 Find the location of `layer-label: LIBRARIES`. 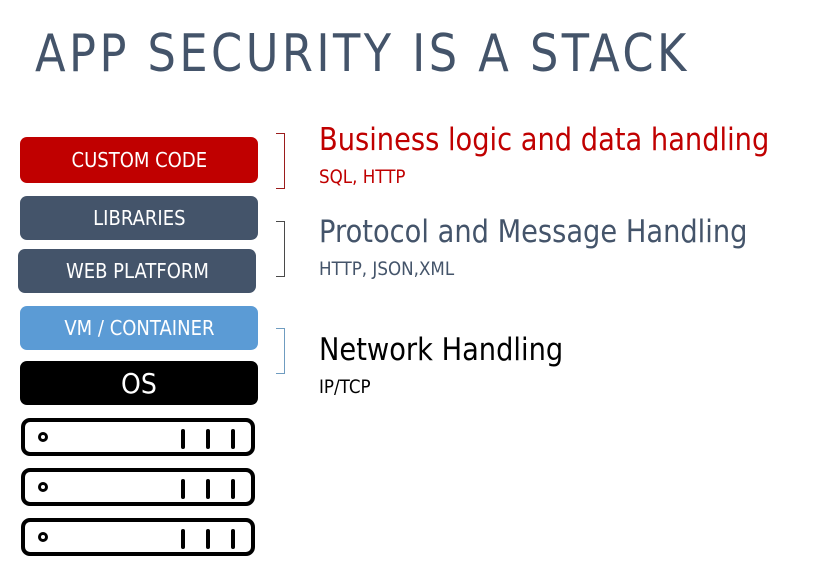

layer-label: LIBRARIES is located at coordinates (139, 218).